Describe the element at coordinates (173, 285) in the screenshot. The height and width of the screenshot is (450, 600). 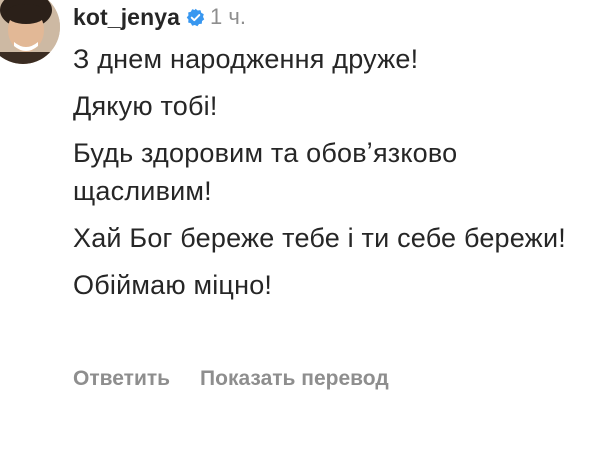
I see `comment-line: Обіймаю міцно!` at that location.